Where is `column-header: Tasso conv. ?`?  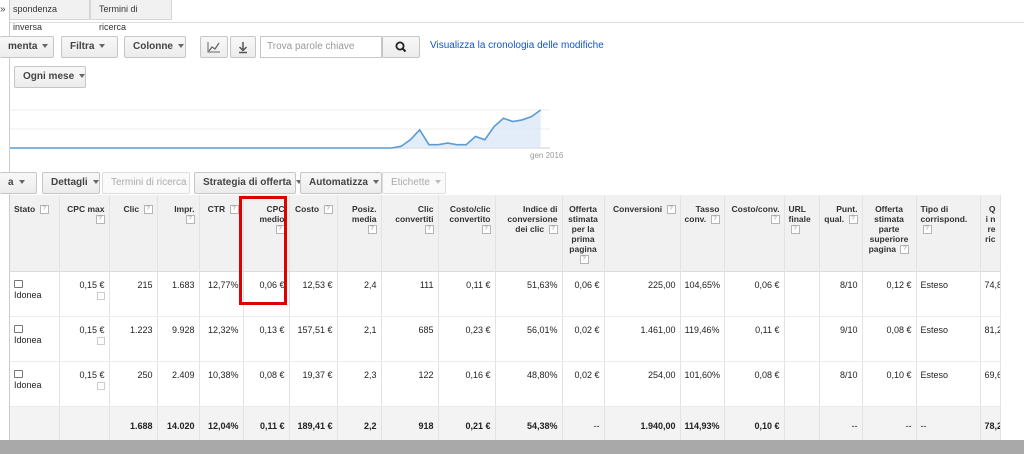 column-header: Tasso conv. ? is located at coordinates (702, 233).